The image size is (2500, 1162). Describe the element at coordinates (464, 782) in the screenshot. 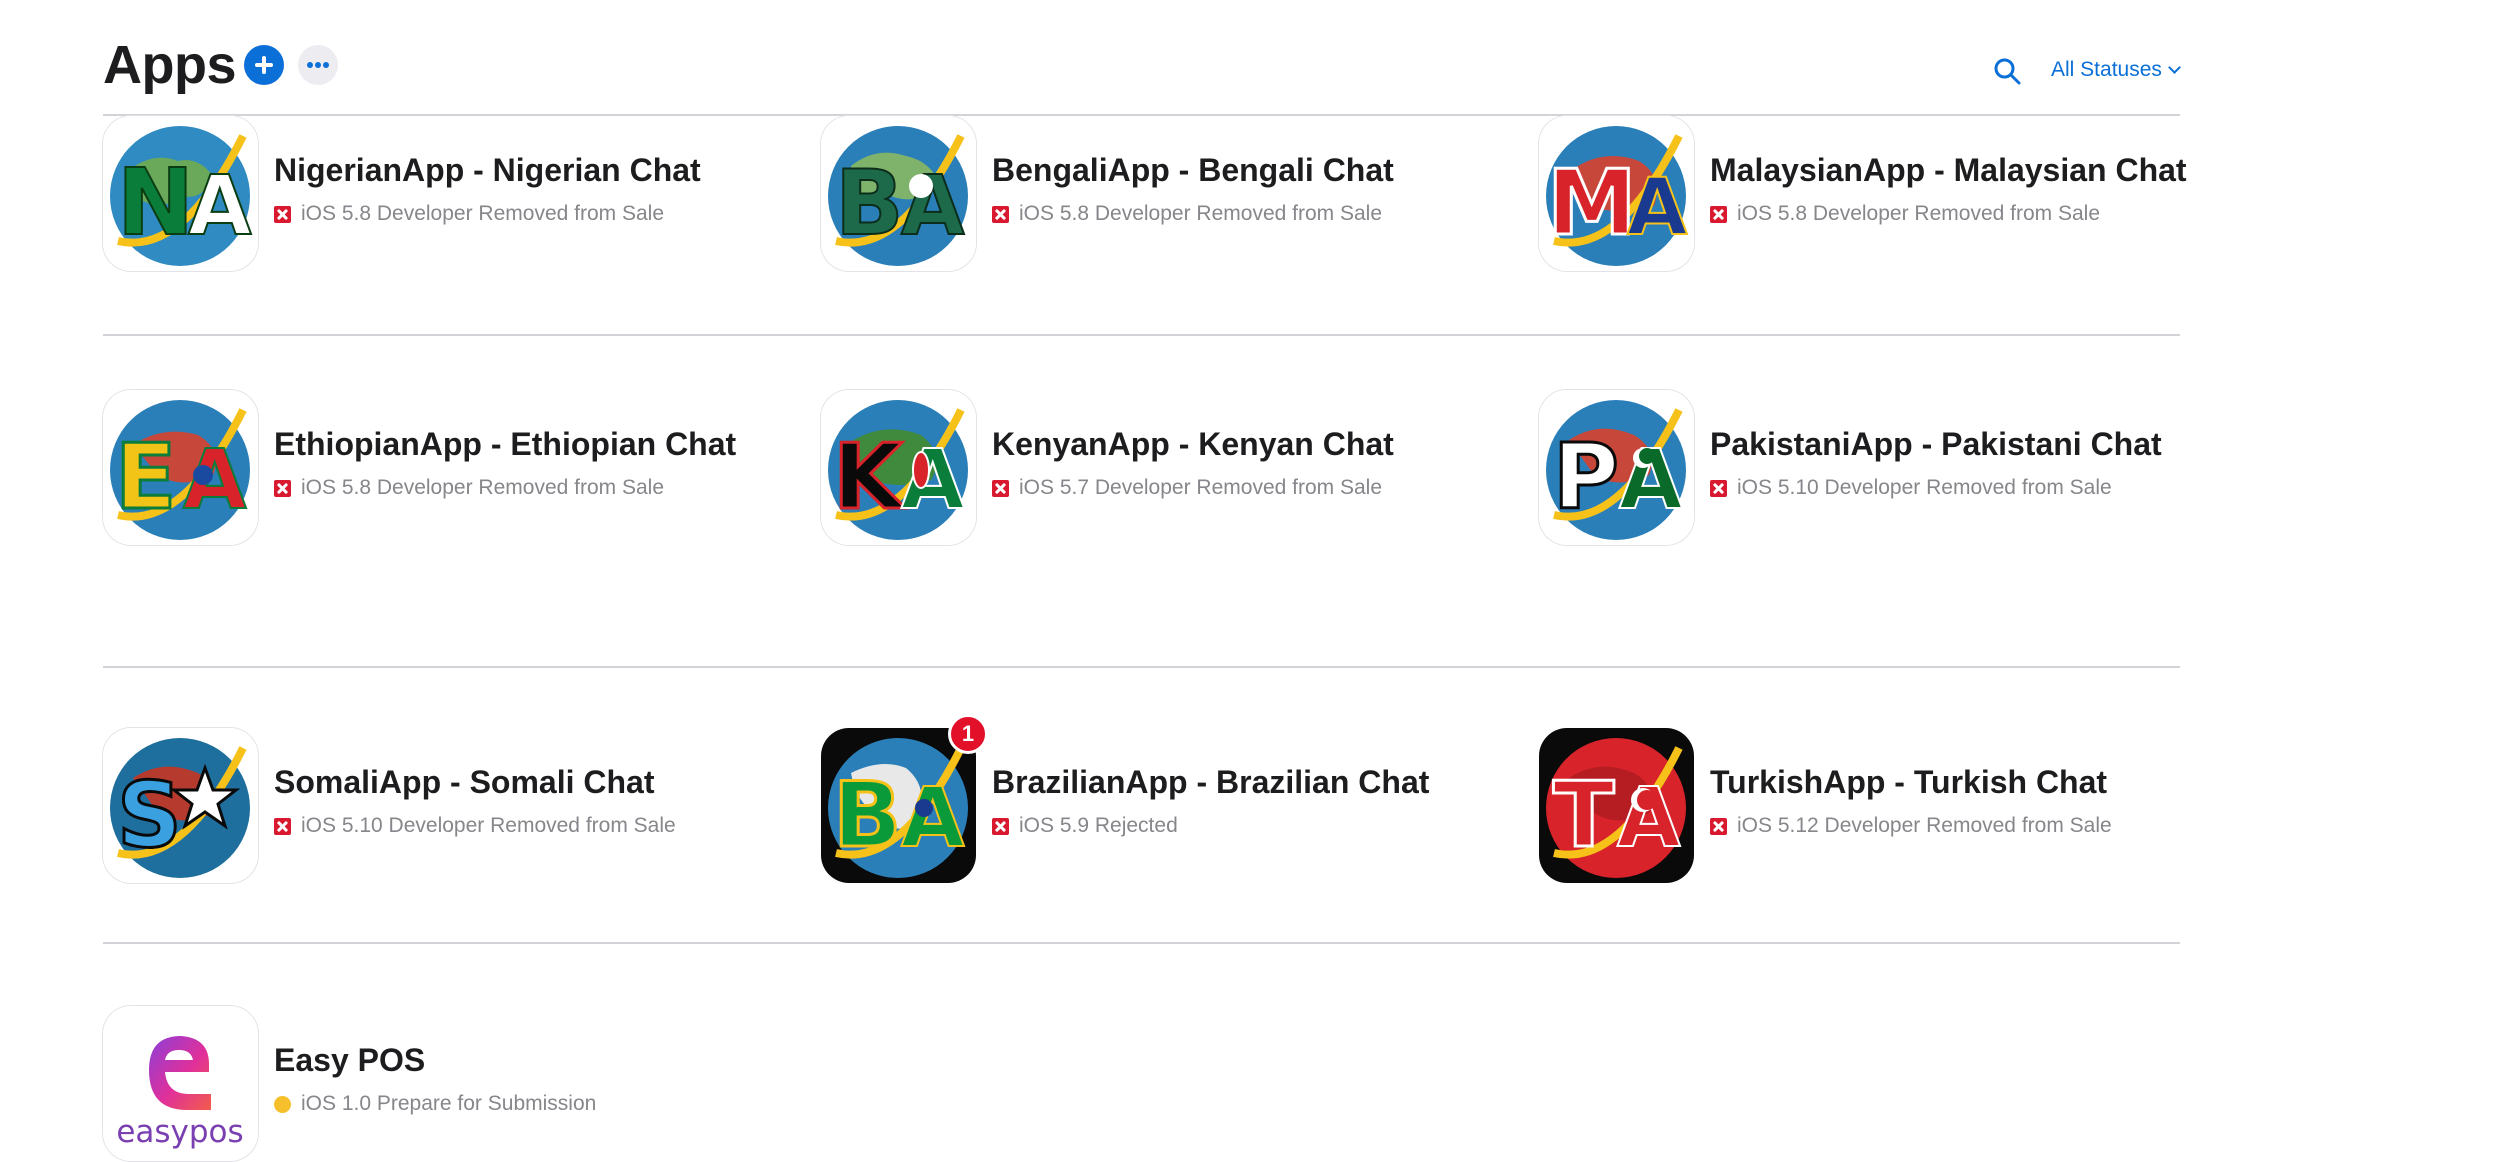

I see `app-name: SomaliApp - Somali Chat` at that location.